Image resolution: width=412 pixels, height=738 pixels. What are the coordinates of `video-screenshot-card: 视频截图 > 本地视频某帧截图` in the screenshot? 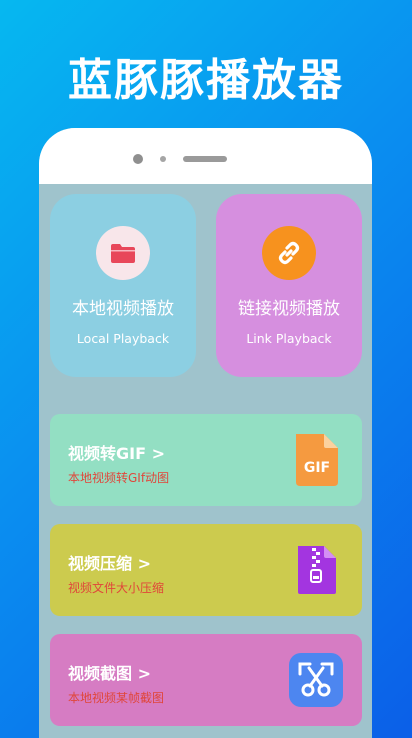 It's located at (206, 680).